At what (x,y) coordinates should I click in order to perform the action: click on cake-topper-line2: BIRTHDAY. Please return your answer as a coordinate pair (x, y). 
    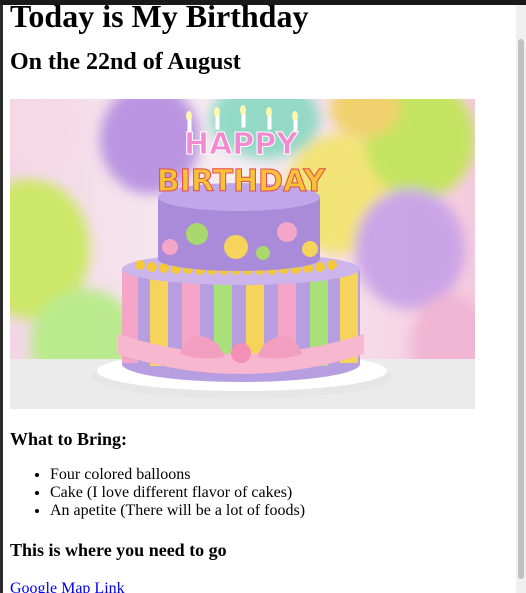
    Looking at the image, I should click on (242, 181).